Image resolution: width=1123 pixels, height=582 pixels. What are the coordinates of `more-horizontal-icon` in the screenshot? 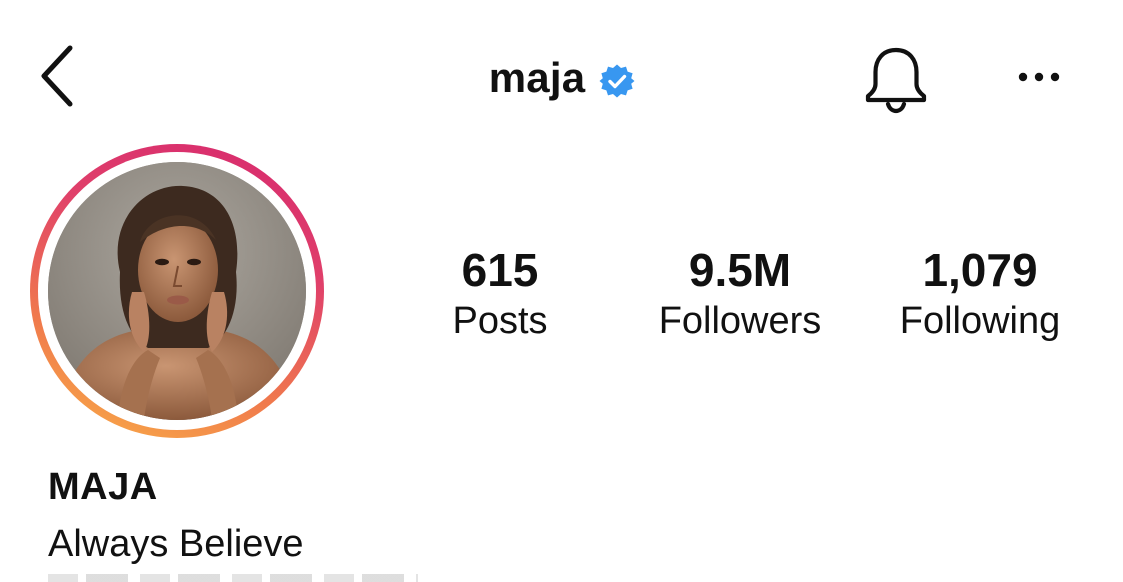 It's located at (1039, 77).